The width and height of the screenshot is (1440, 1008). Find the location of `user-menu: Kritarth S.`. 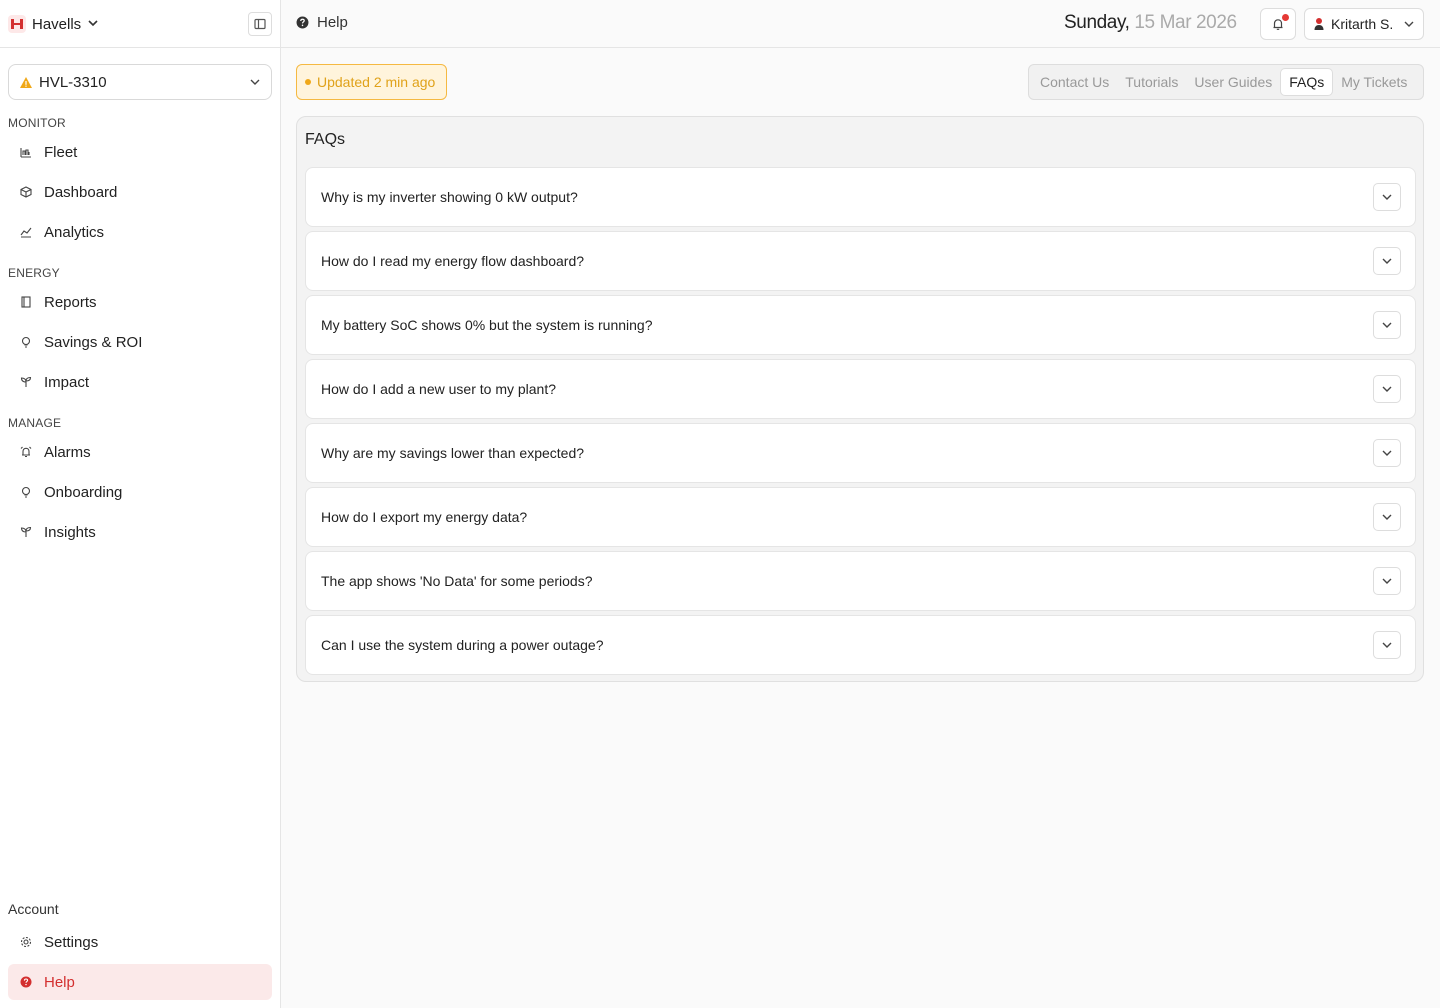

user-menu: Kritarth S. is located at coordinates (1364, 24).